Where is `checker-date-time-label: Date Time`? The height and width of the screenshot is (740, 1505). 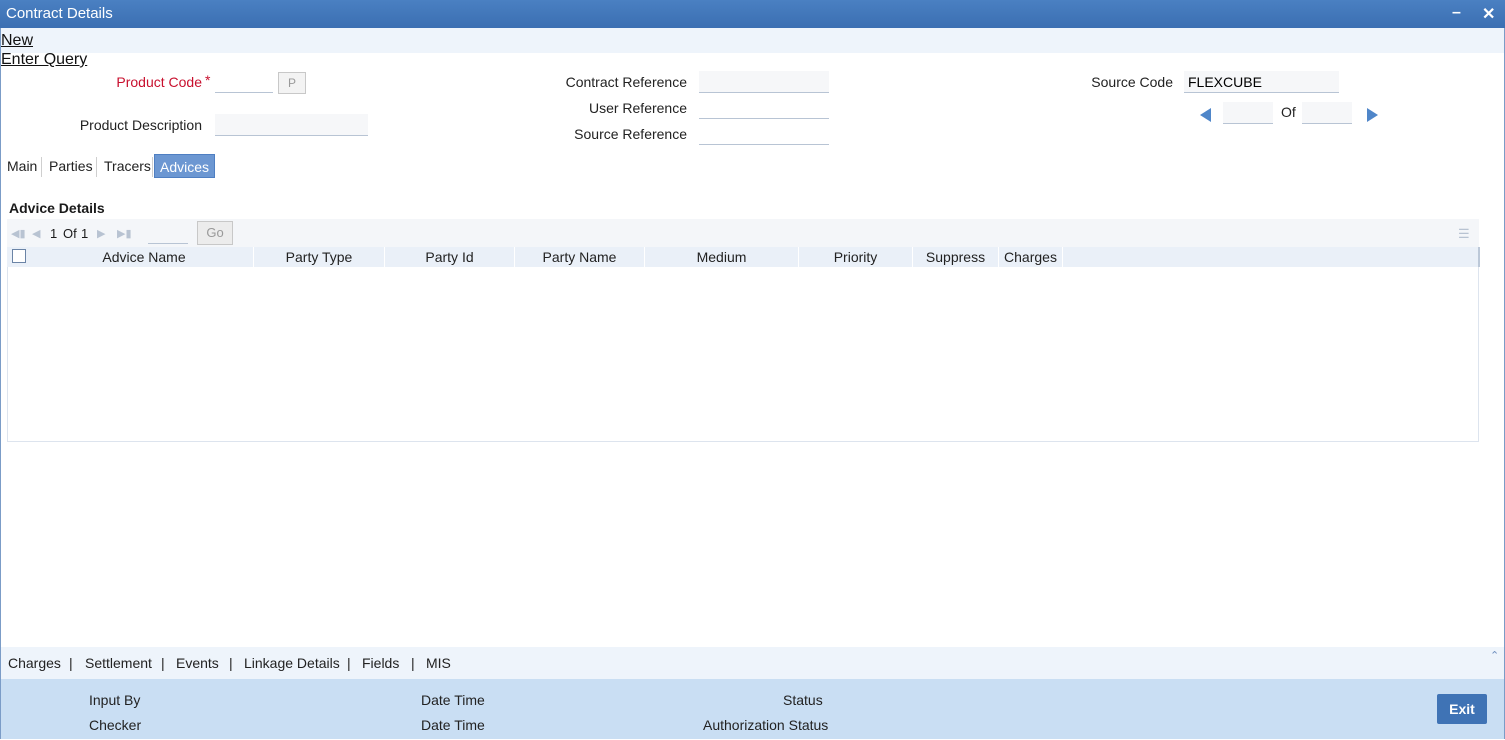
checker-date-time-label: Date Time is located at coordinates (453, 725).